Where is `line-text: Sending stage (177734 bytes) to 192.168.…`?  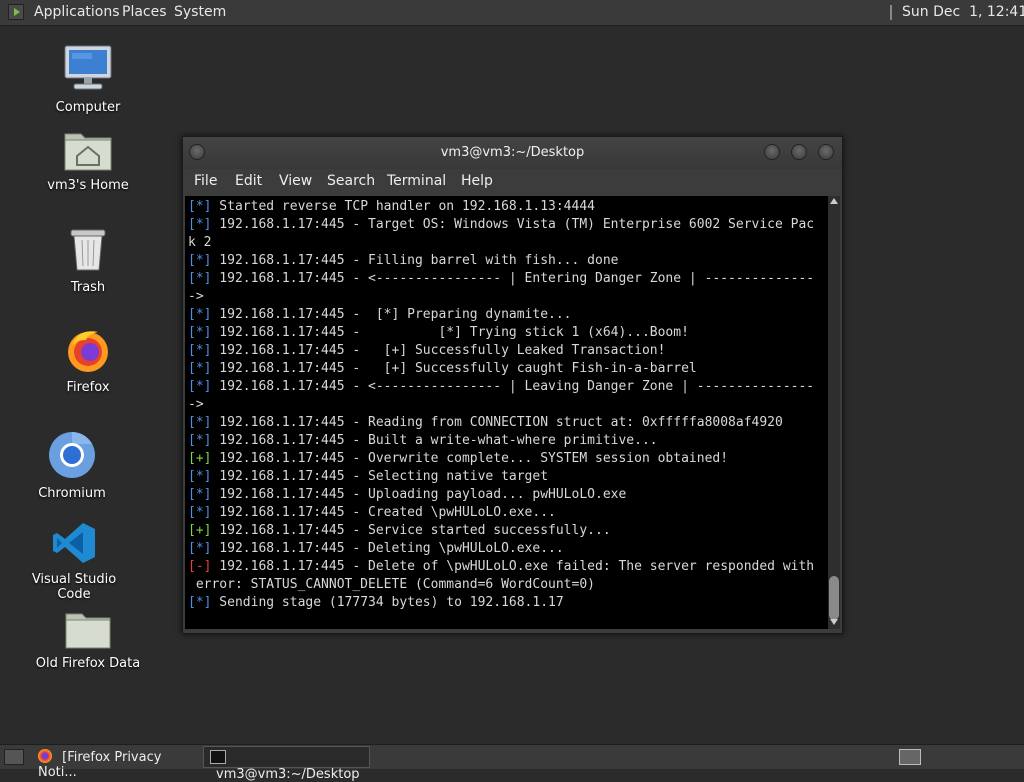
line-text: Sending stage (177734 bytes) to 192.168.… is located at coordinates (387, 602).